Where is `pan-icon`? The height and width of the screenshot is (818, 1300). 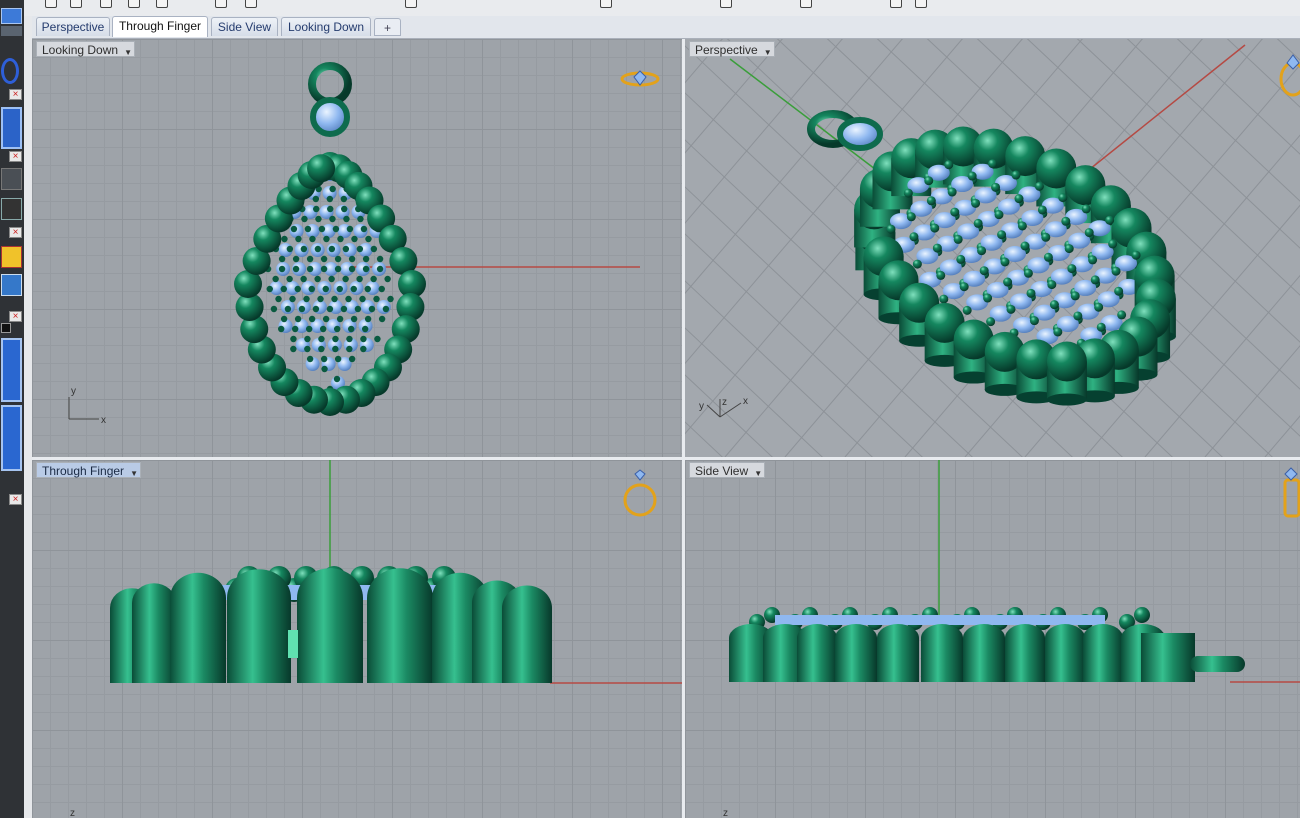
pan-icon is located at coordinates (411, 4).